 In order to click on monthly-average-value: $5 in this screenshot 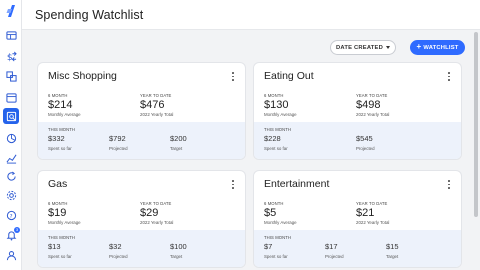, I will do `click(270, 213)`.